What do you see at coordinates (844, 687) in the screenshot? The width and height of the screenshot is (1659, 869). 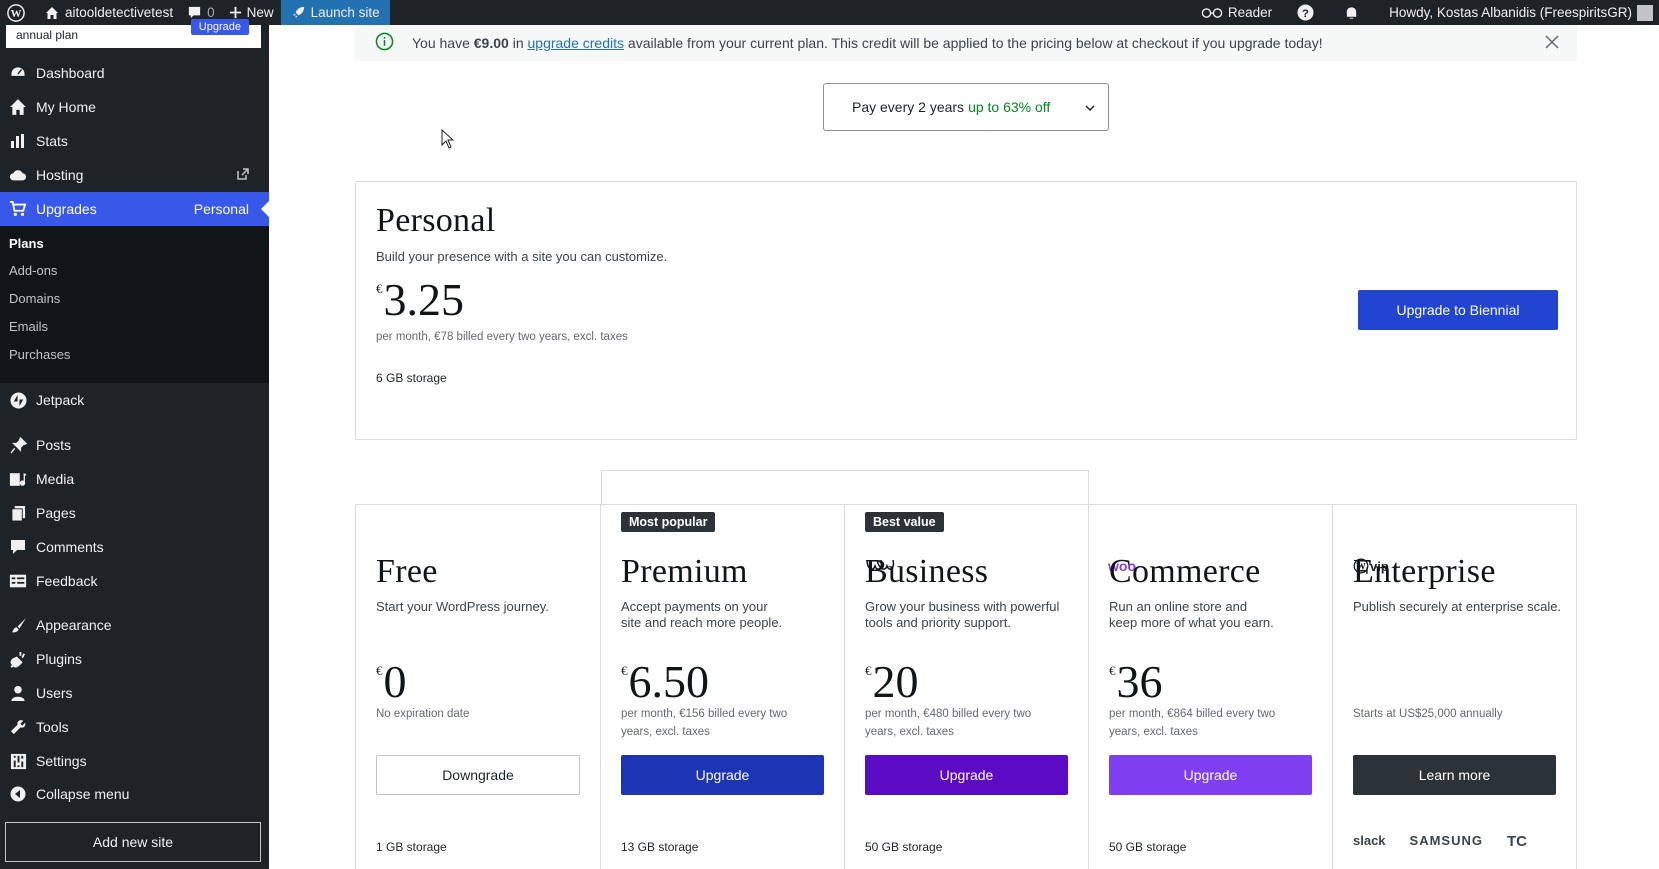 I see `column-divider` at bounding box center [844, 687].